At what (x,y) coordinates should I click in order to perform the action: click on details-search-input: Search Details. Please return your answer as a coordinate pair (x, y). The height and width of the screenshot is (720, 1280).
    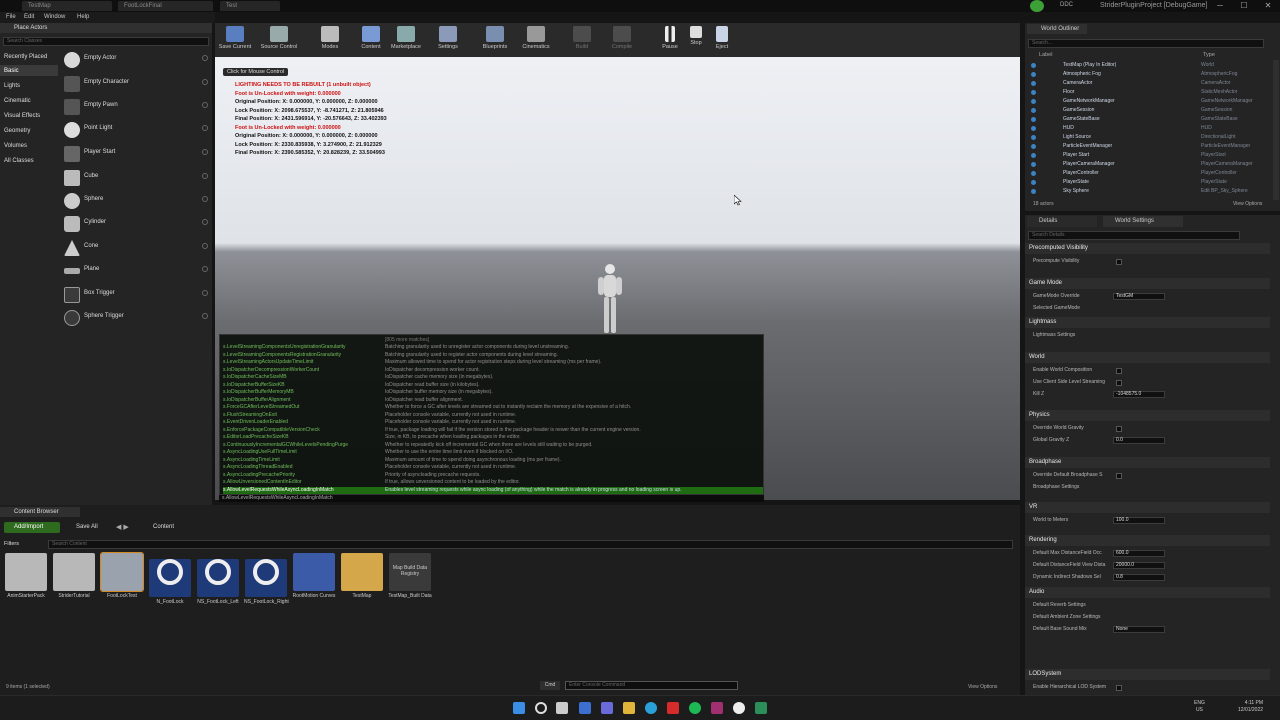
    Looking at the image, I should click on (1134, 235).